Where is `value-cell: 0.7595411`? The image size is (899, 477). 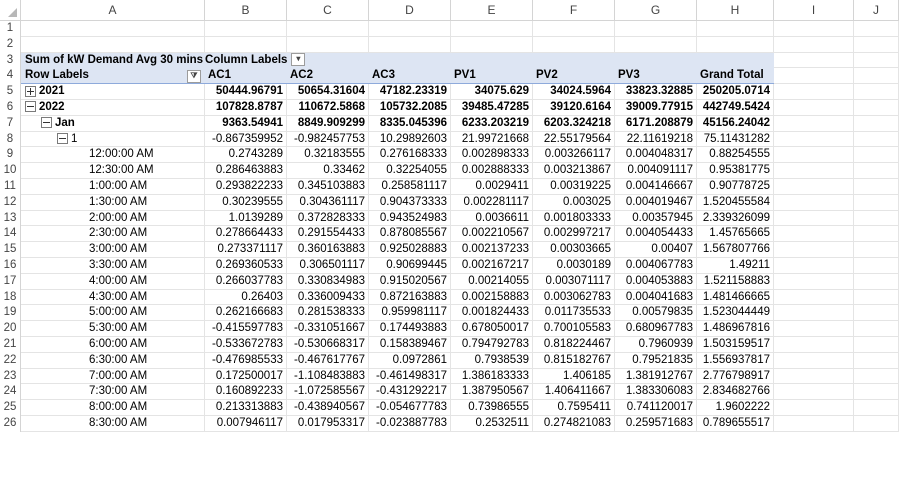 value-cell: 0.7595411 is located at coordinates (574, 408).